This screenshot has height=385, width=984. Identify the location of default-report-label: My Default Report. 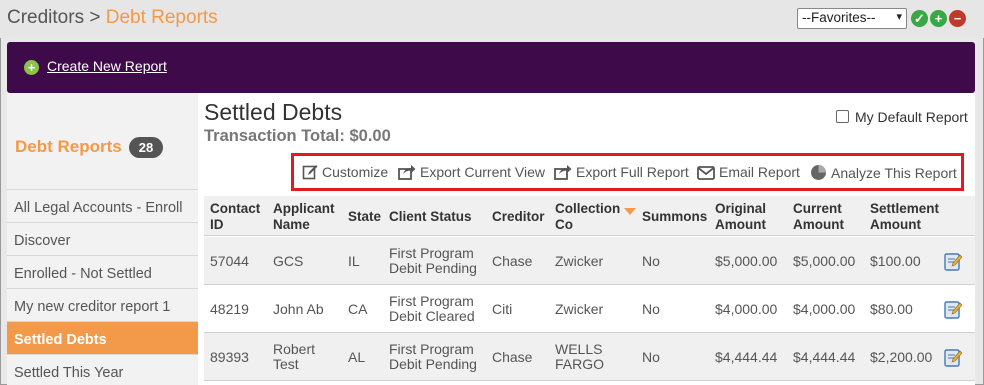
(911, 117).